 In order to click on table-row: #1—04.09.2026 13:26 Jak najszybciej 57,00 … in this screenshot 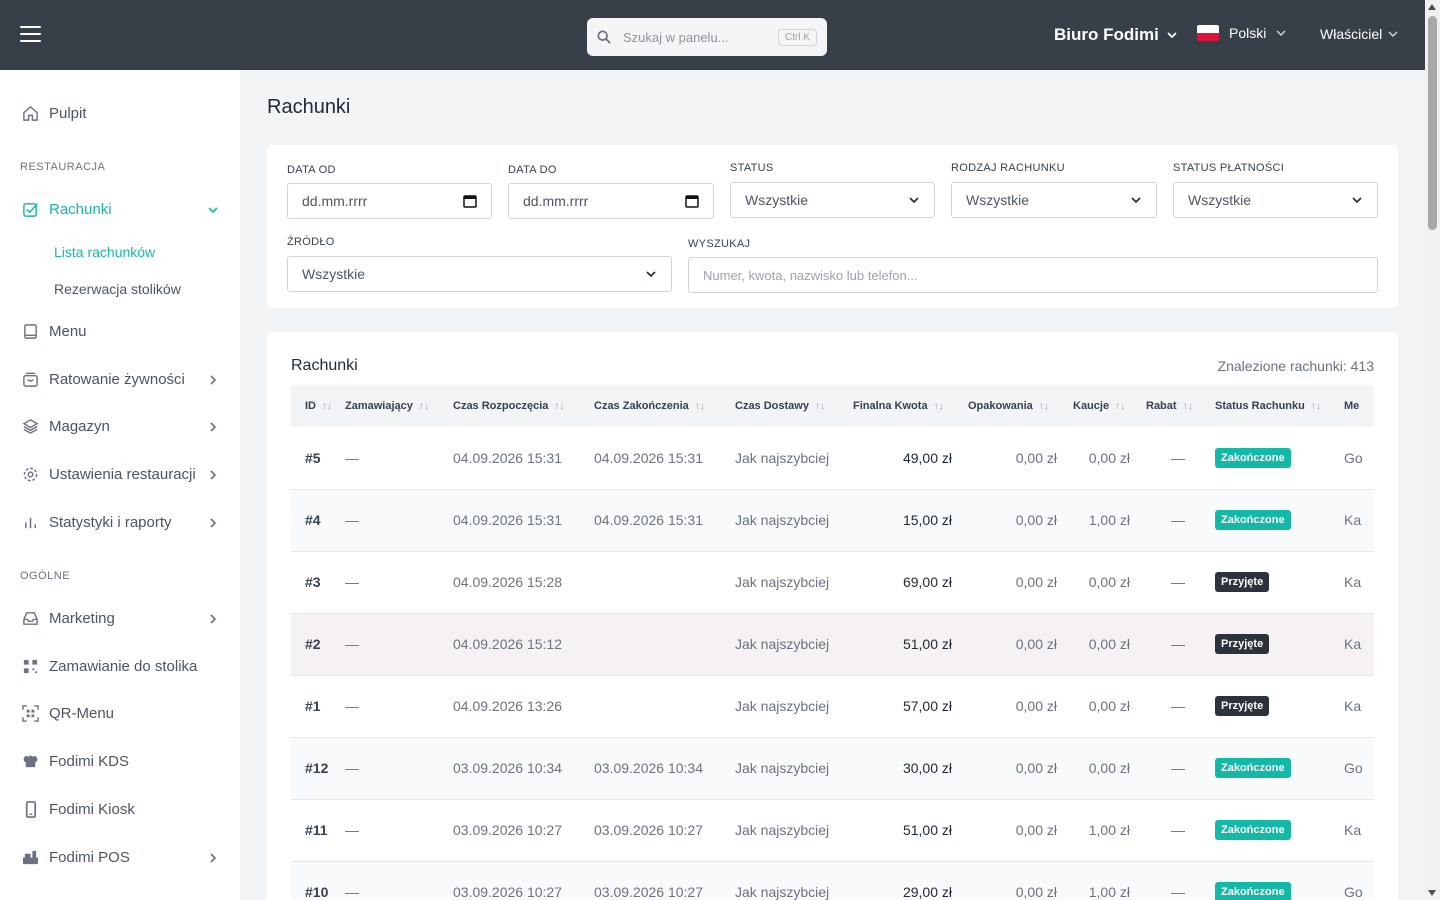, I will do `click(832, 706)`.